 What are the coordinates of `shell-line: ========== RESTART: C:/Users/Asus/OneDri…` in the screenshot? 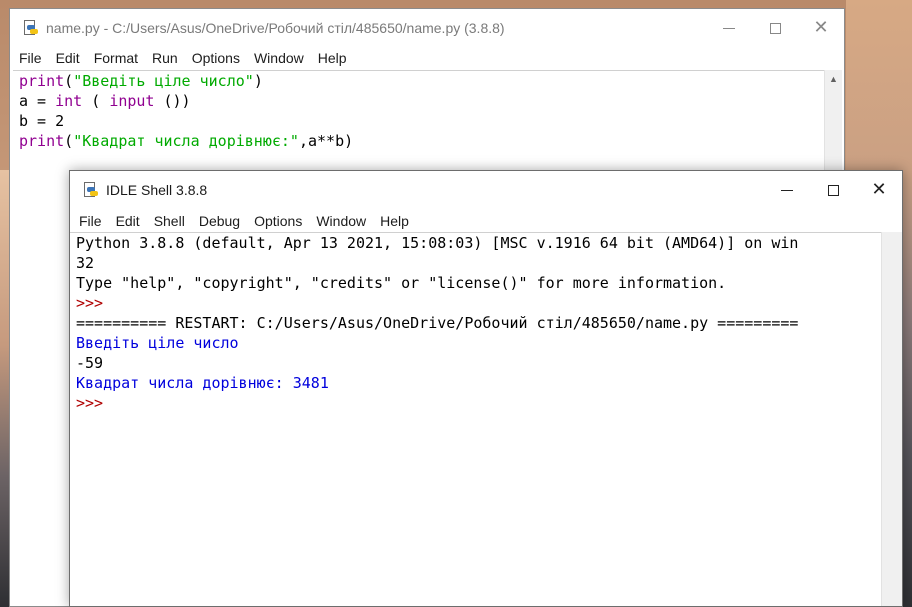 It's located at (437, 323).